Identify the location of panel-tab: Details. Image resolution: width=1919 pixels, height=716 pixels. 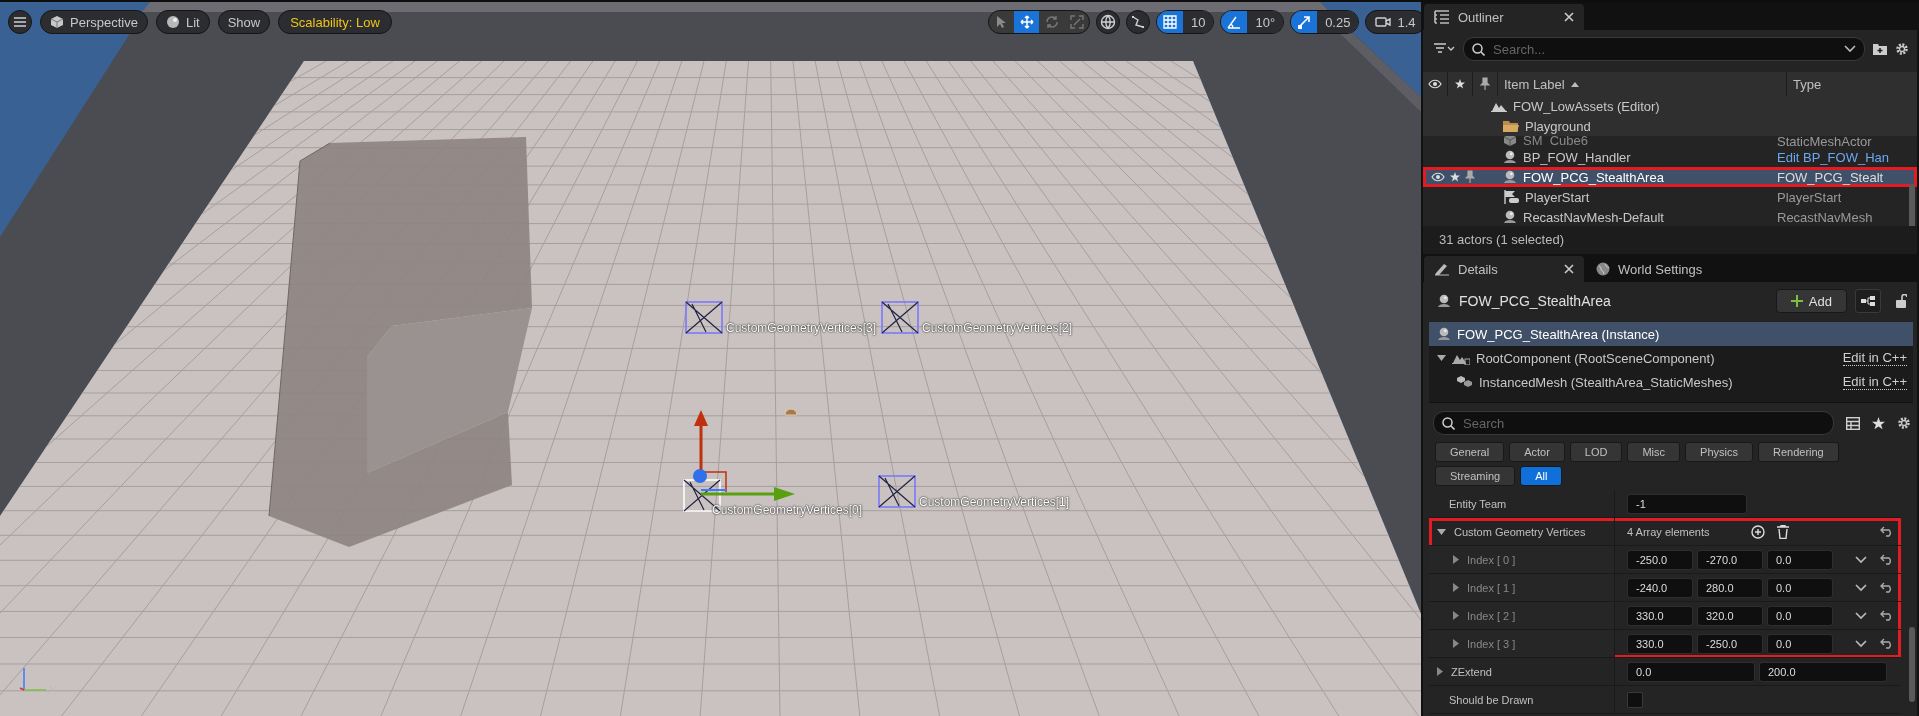
(1504, 269).